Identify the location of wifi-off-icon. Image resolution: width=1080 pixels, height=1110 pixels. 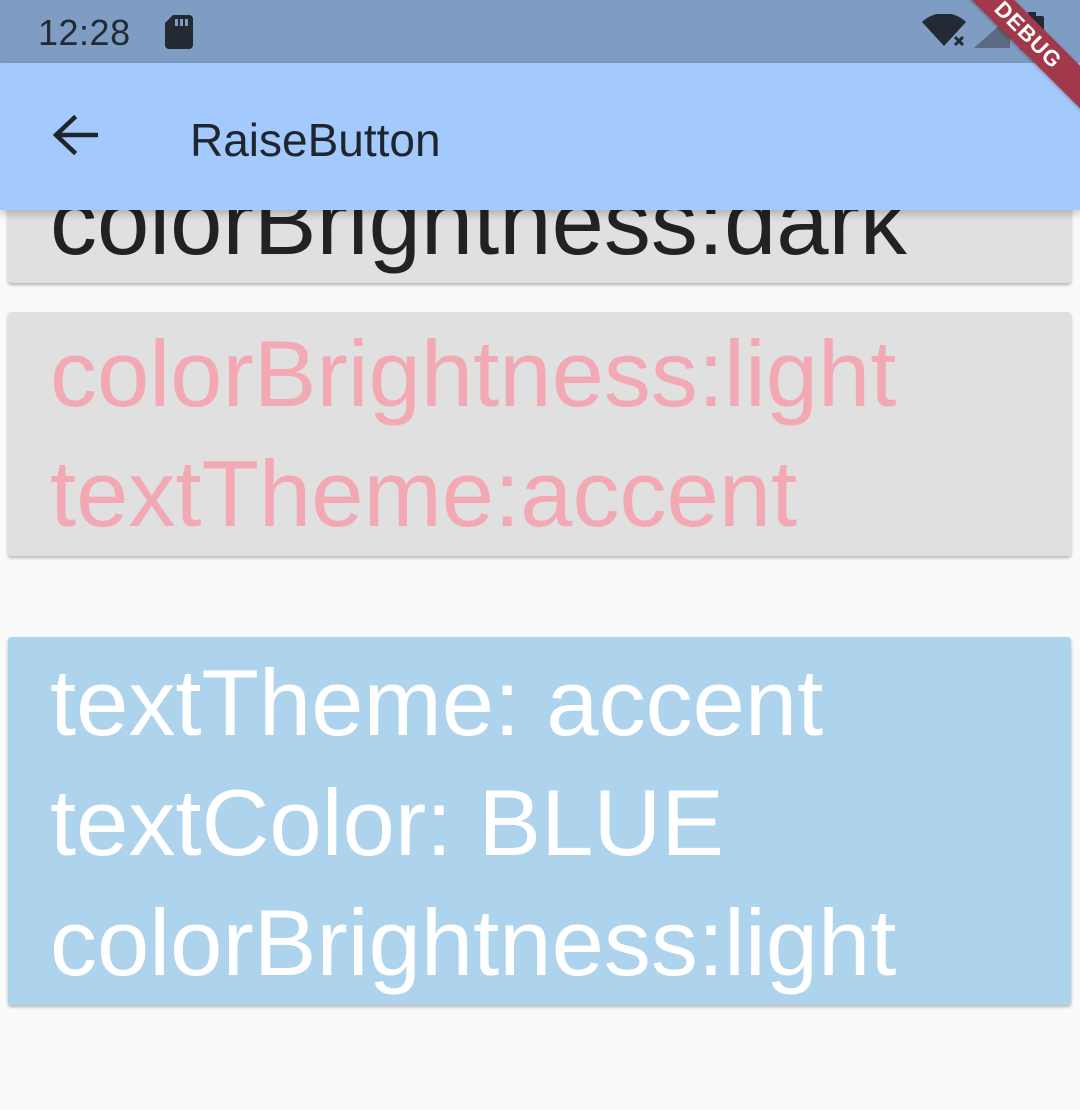
(944, 31).